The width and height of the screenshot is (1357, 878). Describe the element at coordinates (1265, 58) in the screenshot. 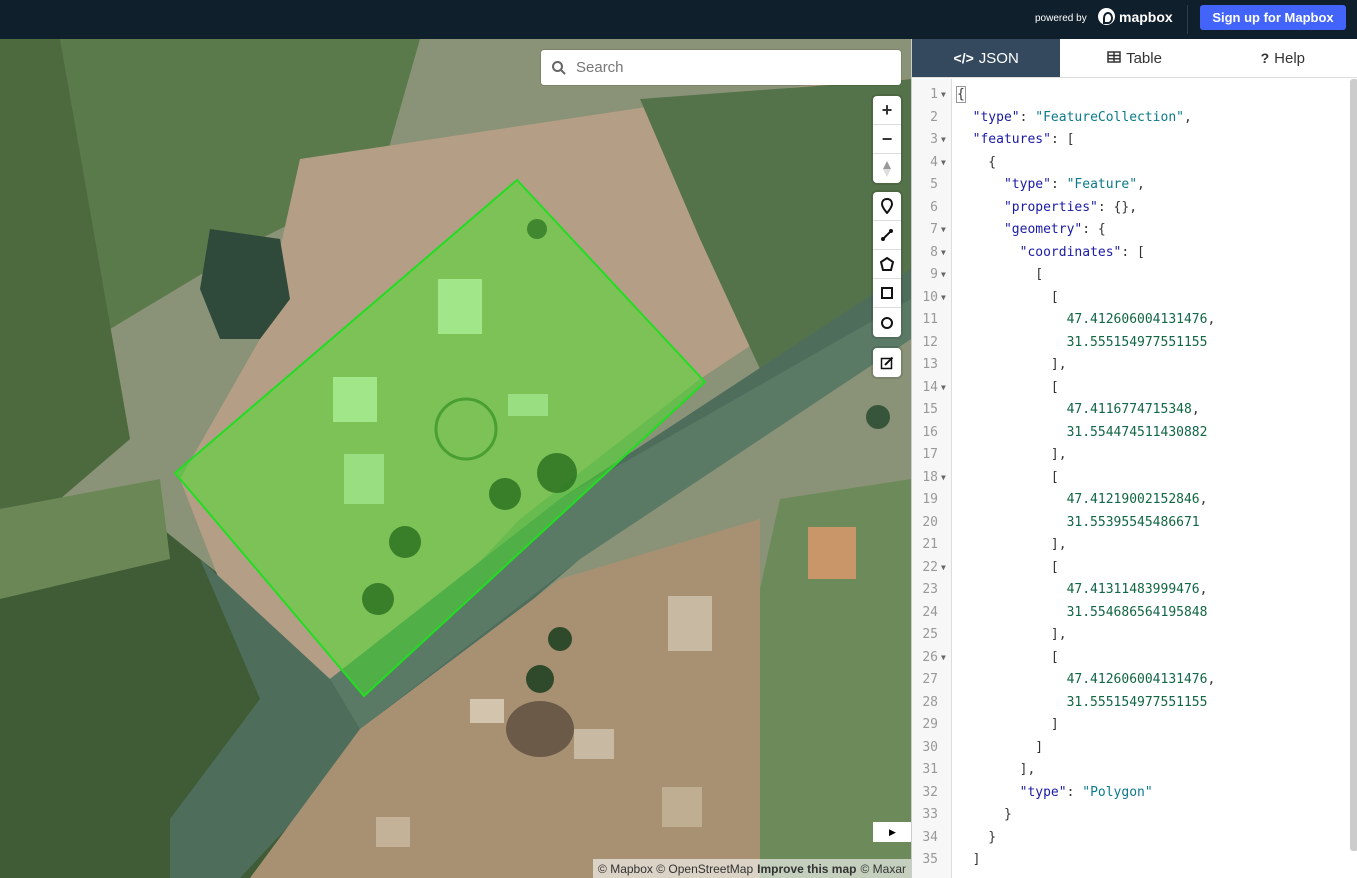

I see `help-icon: ?` at that location.